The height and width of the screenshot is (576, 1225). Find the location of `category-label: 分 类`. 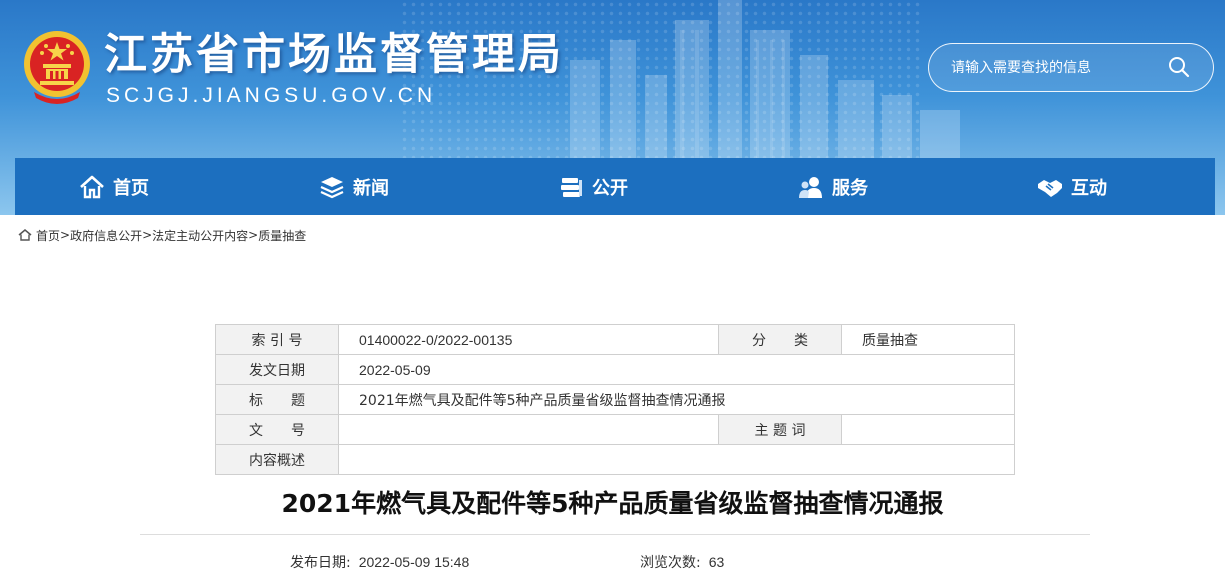

category-label: 分 类 is located at coordinates (780, 339).